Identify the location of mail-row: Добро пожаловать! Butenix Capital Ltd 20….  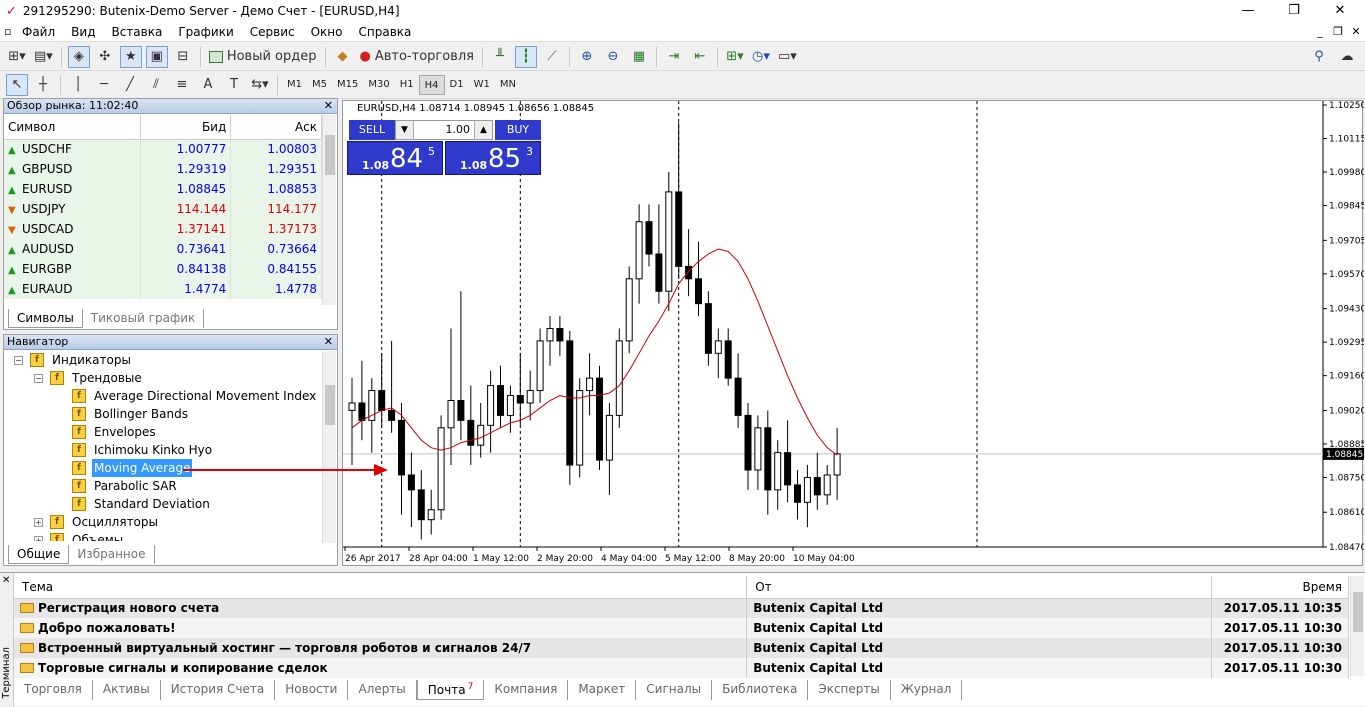
(681, 628).